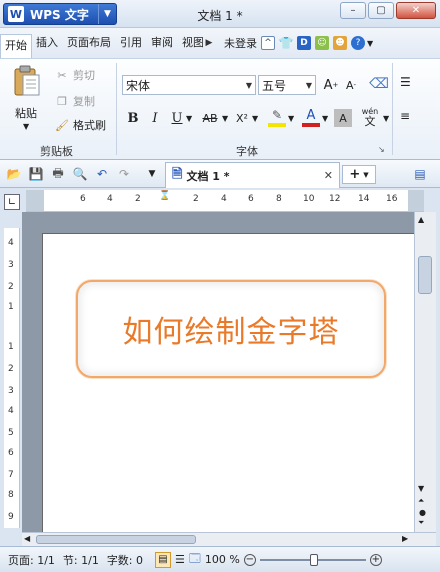 The height and width of the screenshot is (572, 440). Describe the element at coordinates (116, 539) in the screenshot. I see `scroll-thumb-horizontal` at that location.